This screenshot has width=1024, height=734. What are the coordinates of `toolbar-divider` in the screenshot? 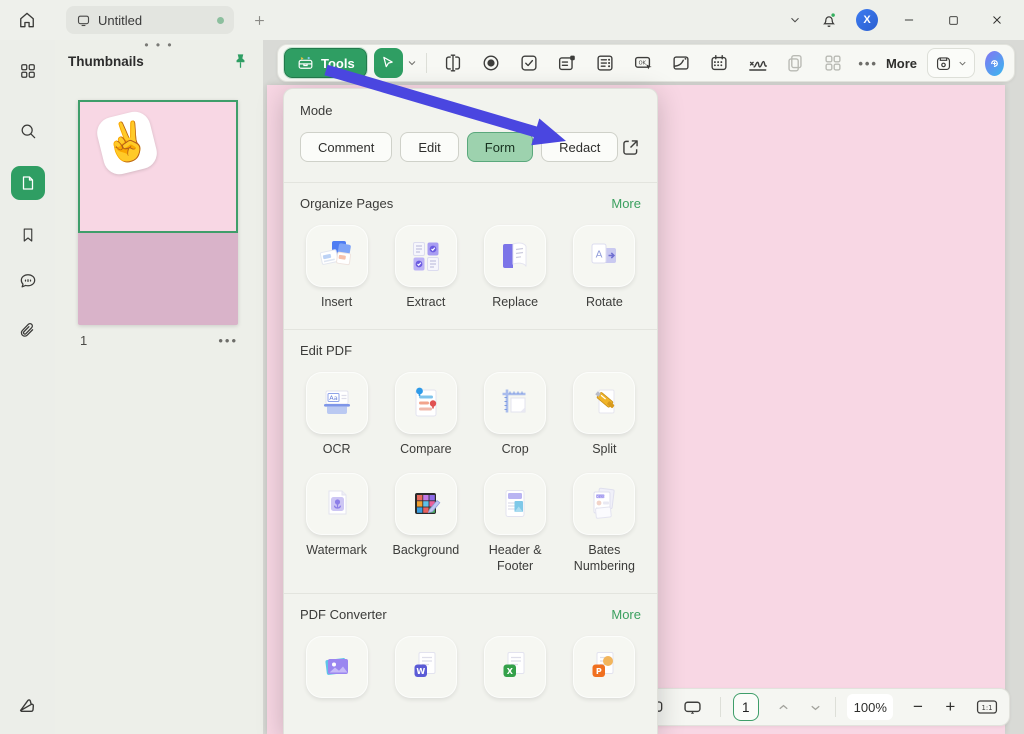 It's located at (426, 63).